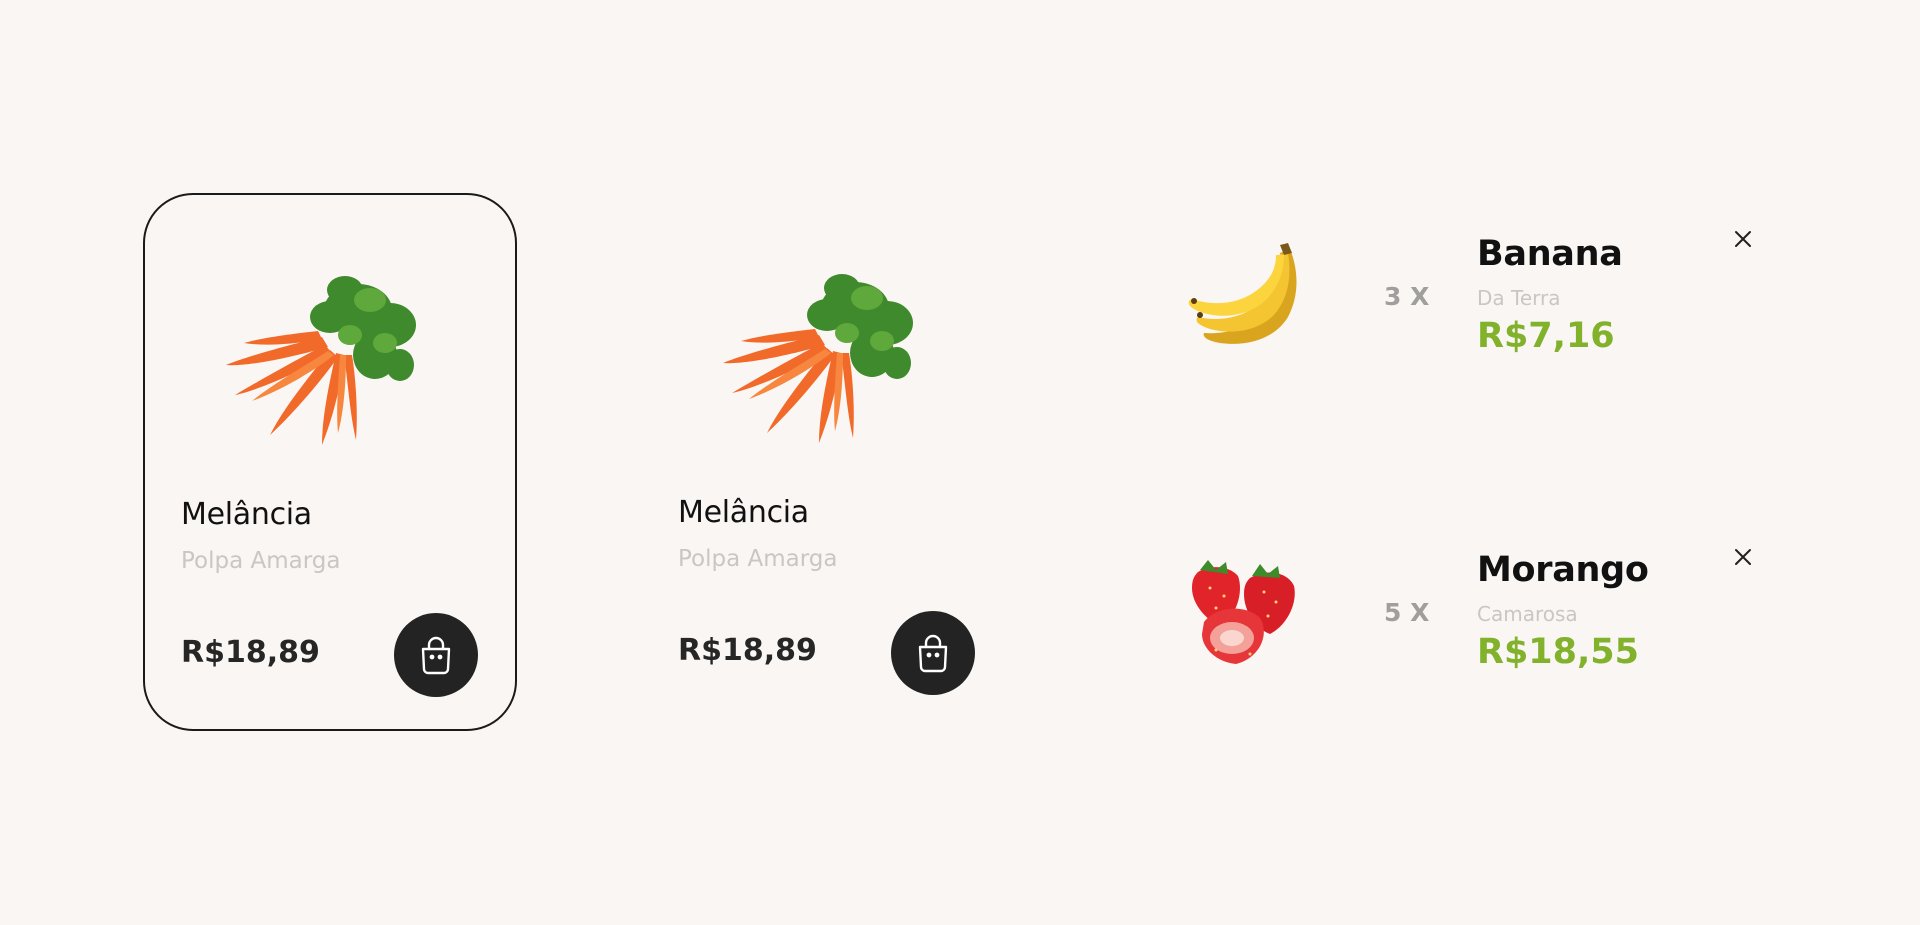  Describe the element at coordinates (1558, 652) in the screenshot. I see `cart-item-price: R$18,55` at that location.